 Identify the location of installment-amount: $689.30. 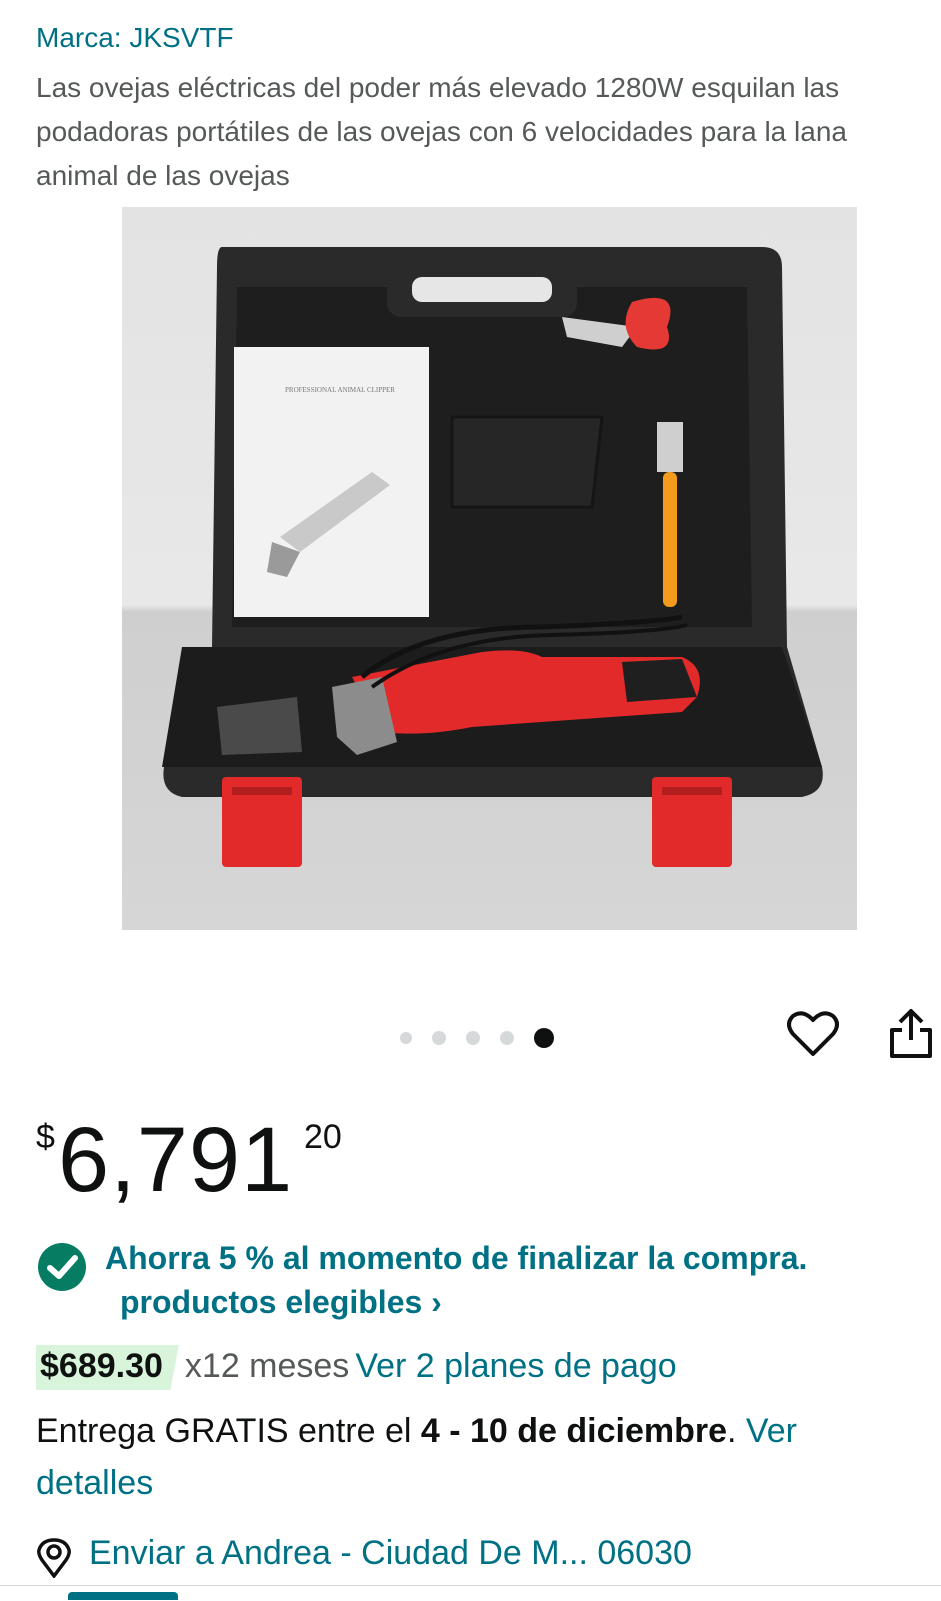
(107, 1367).